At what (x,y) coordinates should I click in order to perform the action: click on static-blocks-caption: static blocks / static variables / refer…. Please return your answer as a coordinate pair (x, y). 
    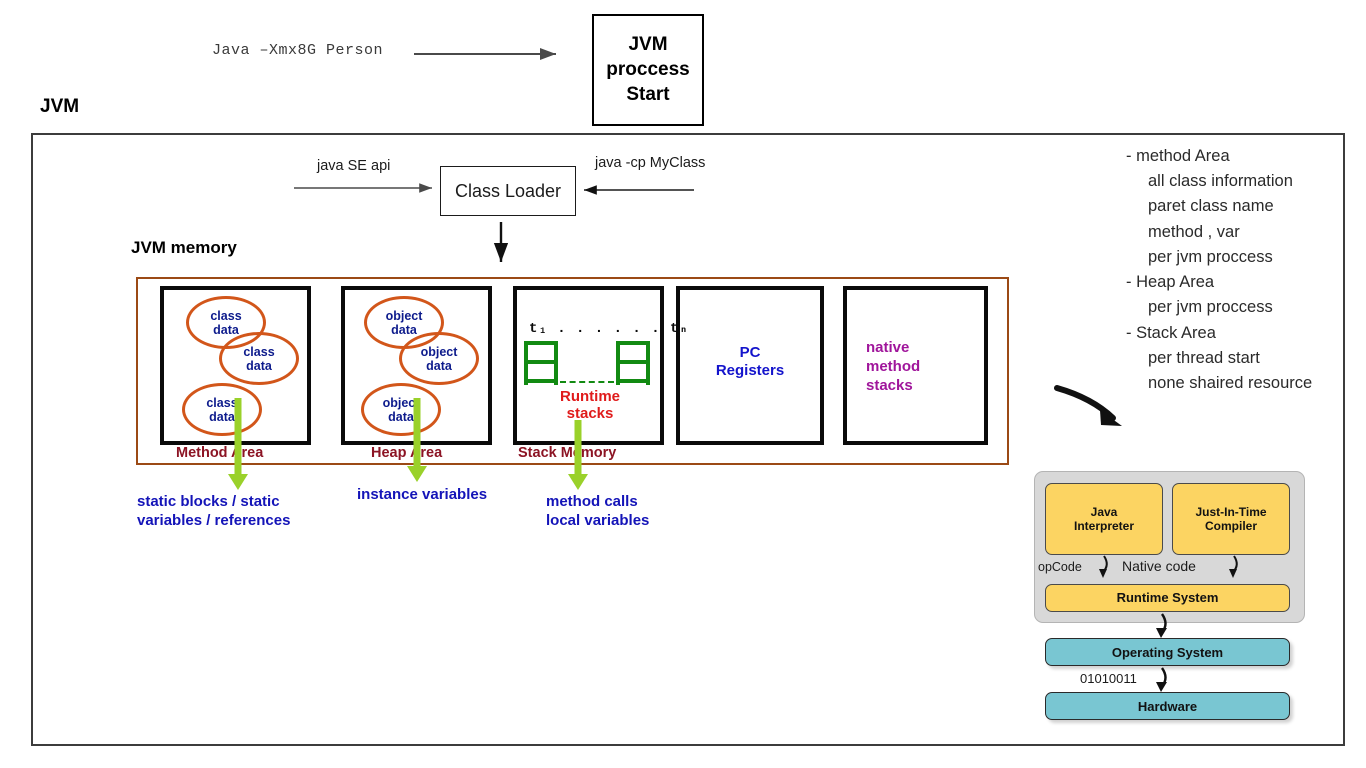
    Looking at the image, I should click on (213, 512).